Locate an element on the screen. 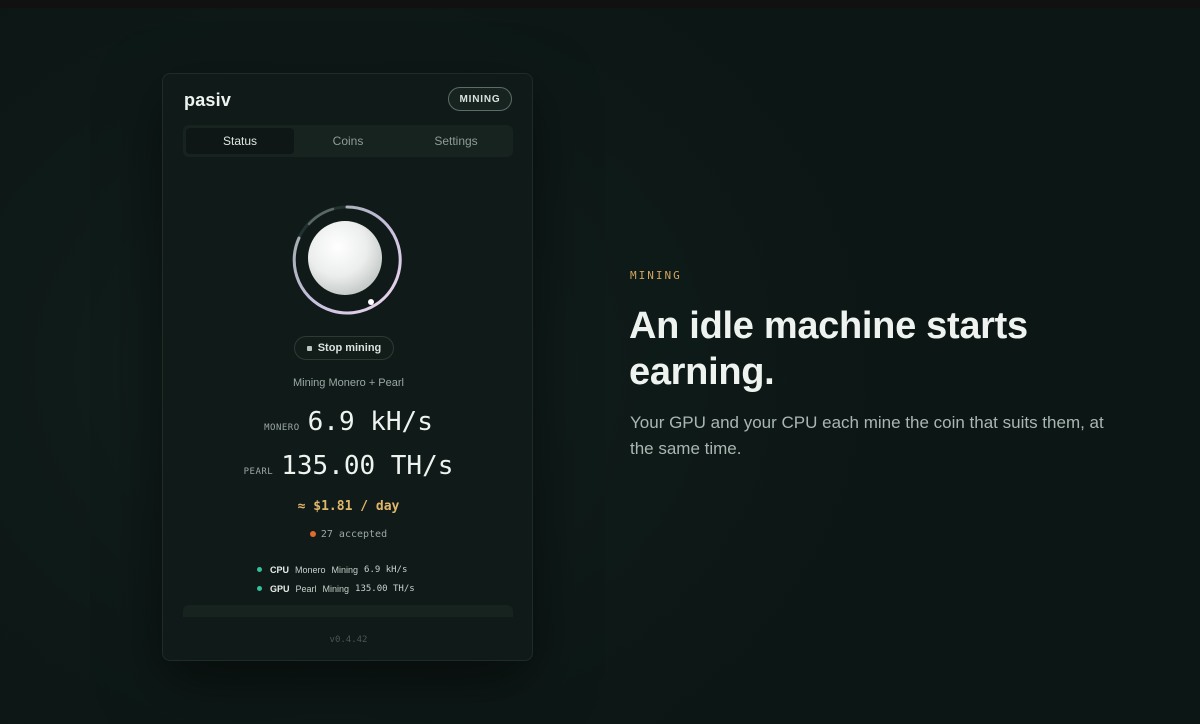 Image resolution: width=1200 pixels, height=724 pixels. tab-bar: Status Coins Settings is located at coordinates (348, 141).